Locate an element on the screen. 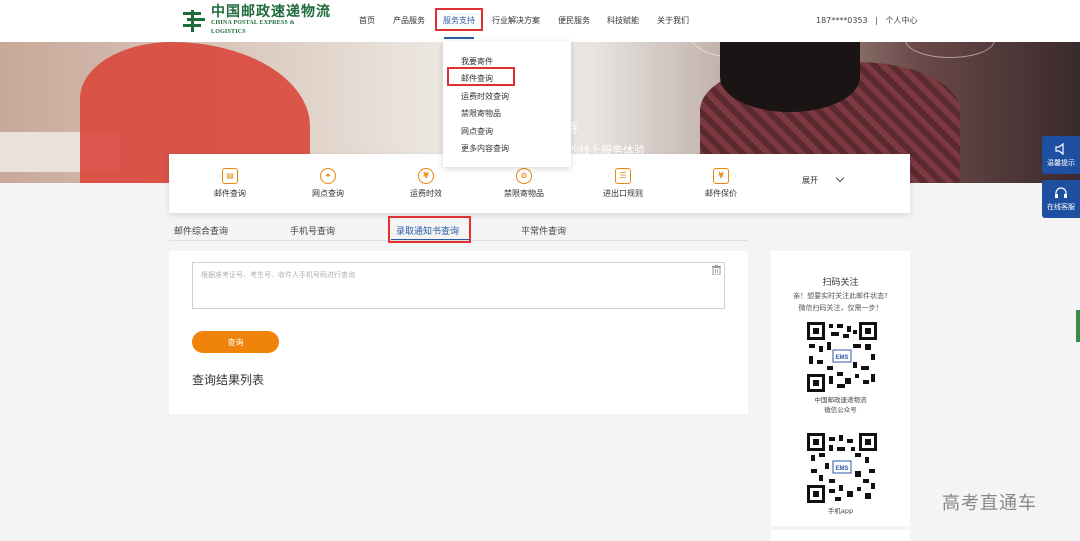  qr-panel-desc-1: 亲！想要实时关注此邮件状态? is located at coordinates (840, 296).